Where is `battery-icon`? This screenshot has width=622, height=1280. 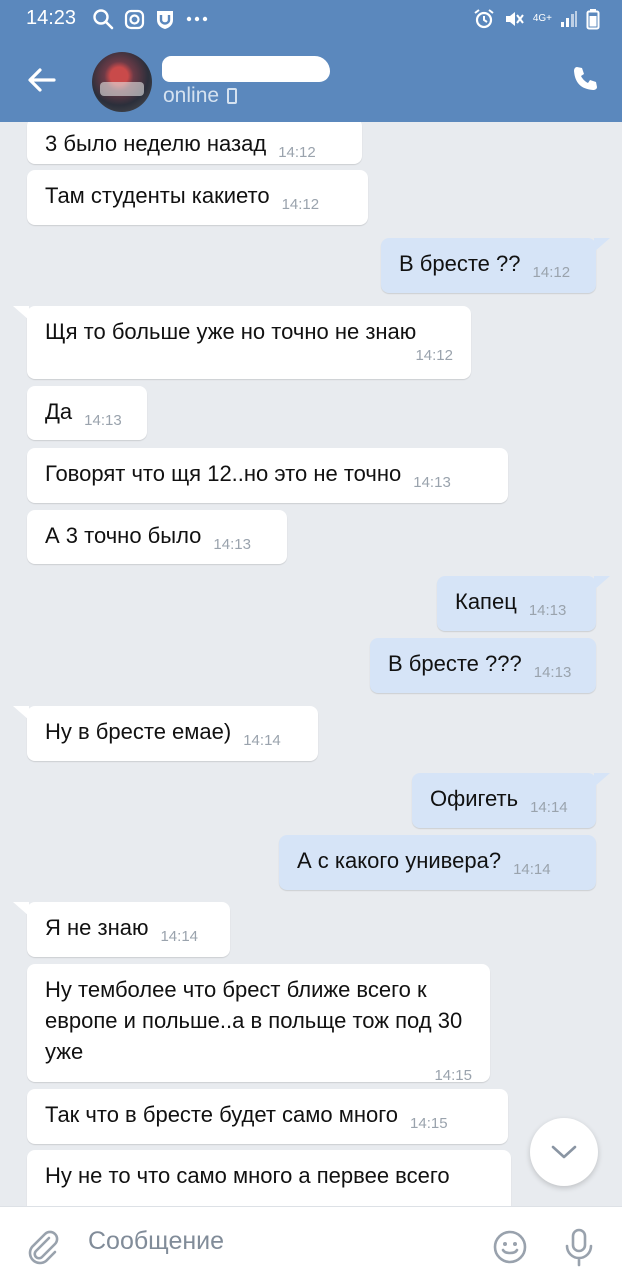
battery-icon is located at coordinates (593, 19).